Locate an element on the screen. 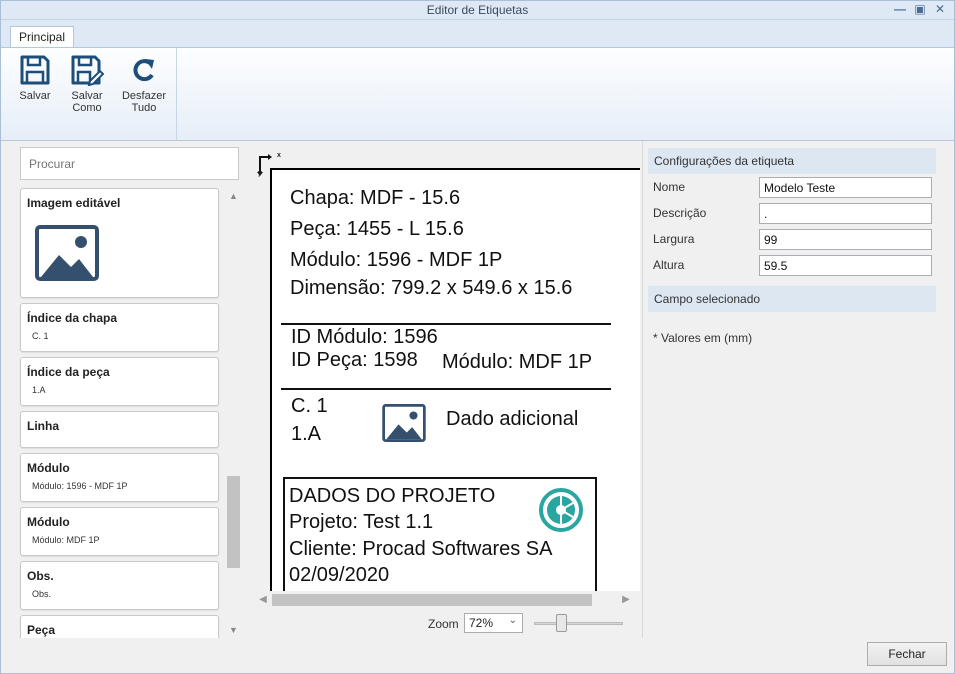 The image size is (955, 674). scroll-right-icon: ▶ is located at coordinates (626, 600).